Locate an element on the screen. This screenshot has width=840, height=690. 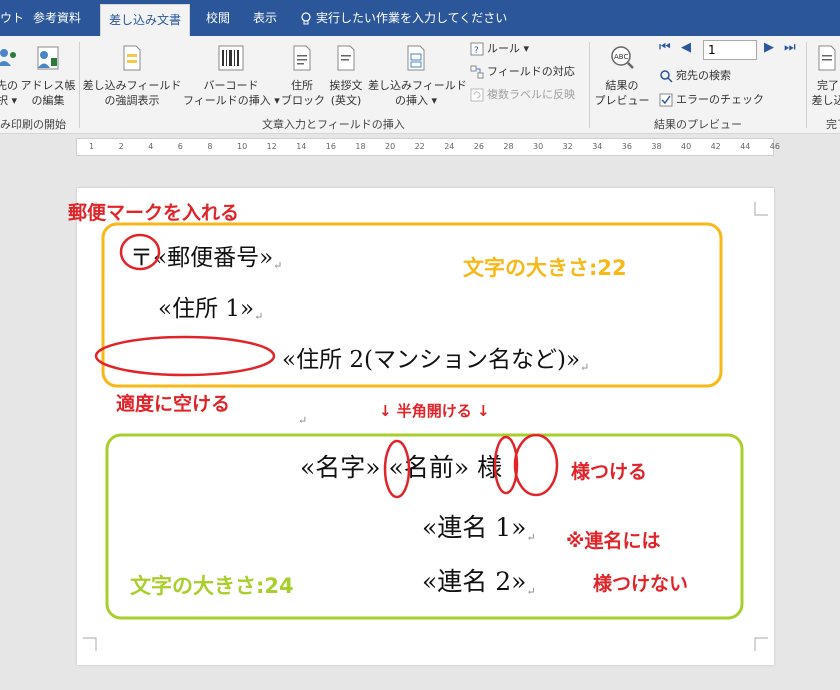
greeting-line-button: 挨拶文 (英文) is located at coordinates (346, 76).